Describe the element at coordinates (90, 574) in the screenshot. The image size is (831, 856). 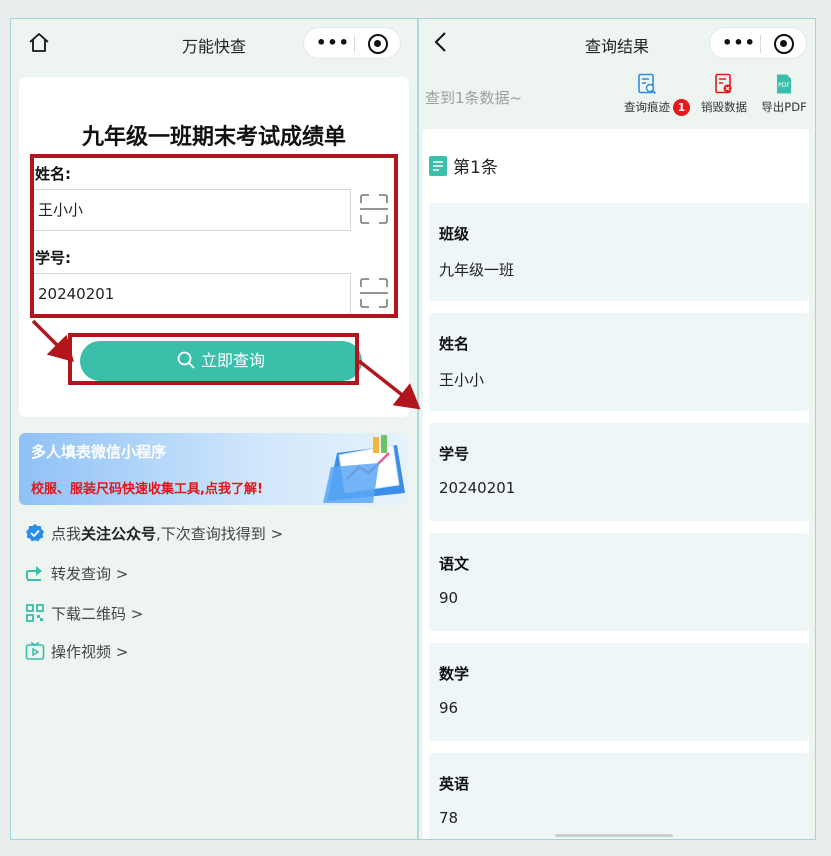
I see `share-query-label: 转发查询 >` at that location.